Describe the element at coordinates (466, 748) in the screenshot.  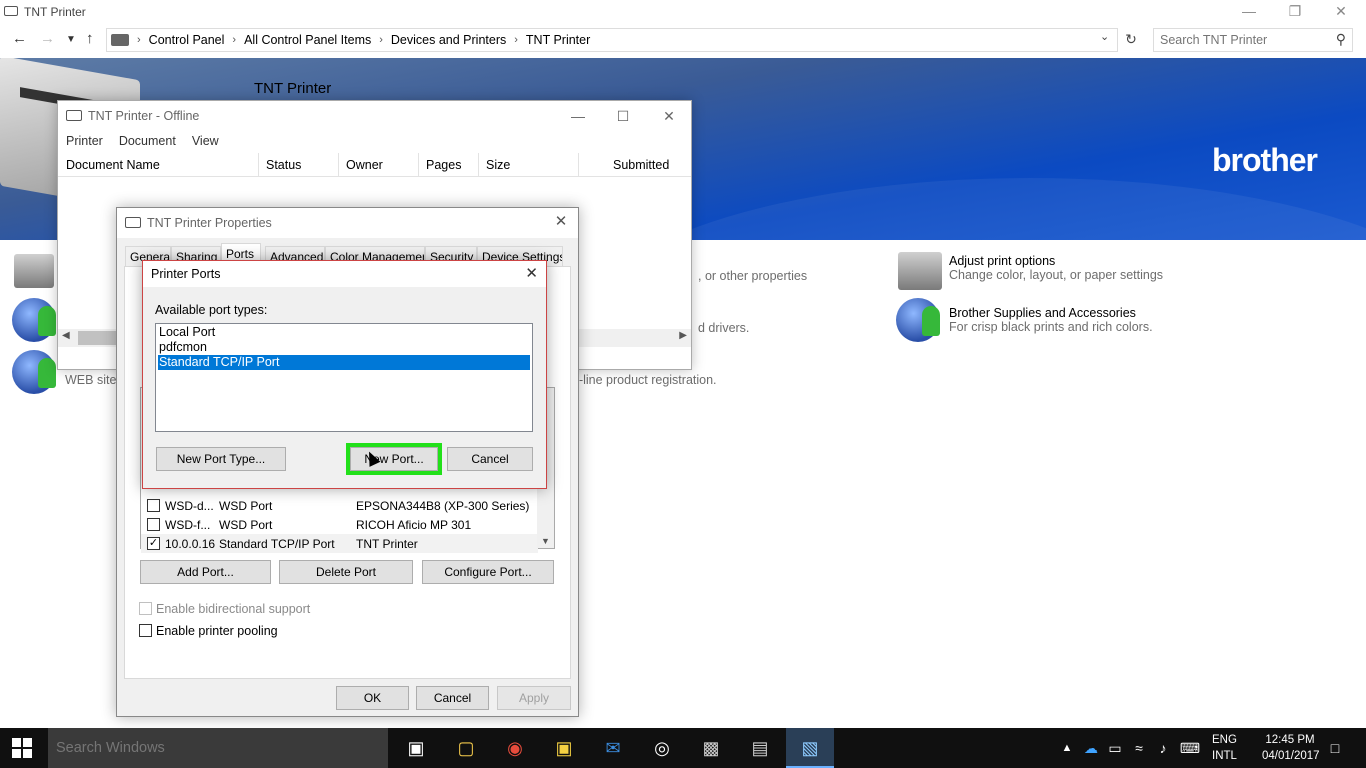
I see `file-explorer-icon: ▢` at that location.